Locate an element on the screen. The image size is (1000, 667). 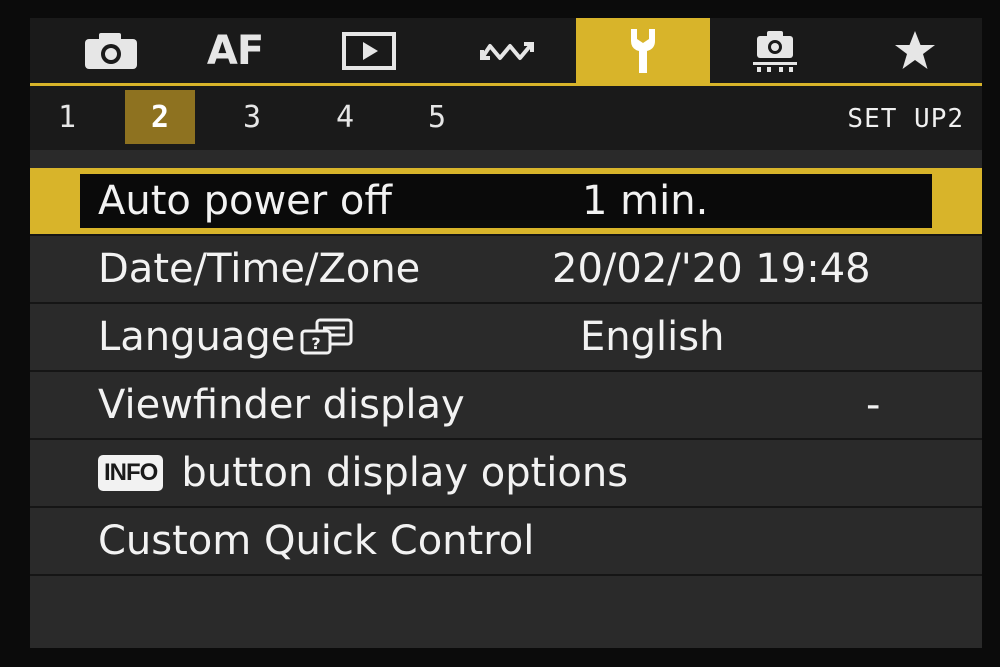
wrench-icon is located at coordinates (643, 50).